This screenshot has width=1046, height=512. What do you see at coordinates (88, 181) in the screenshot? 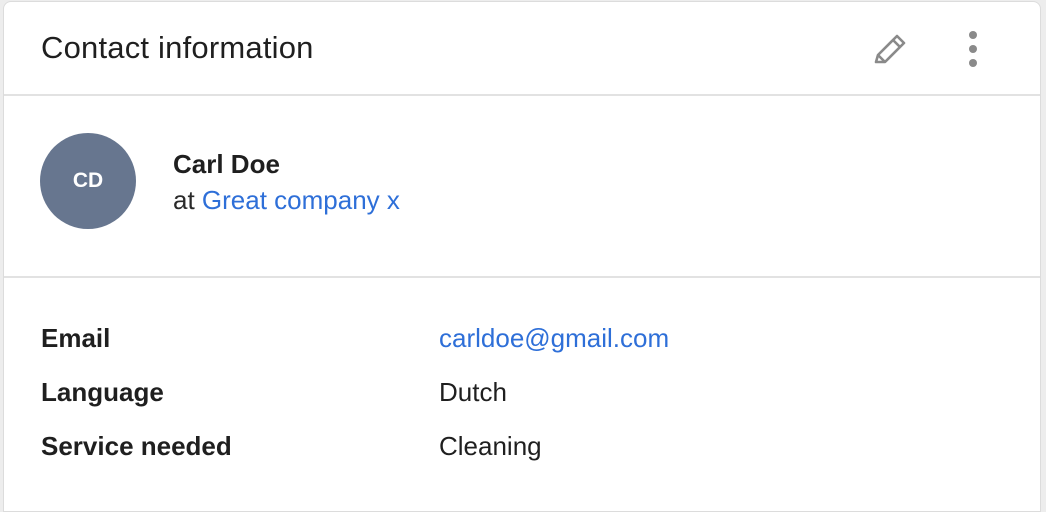
I see `avatar: CD` at bounding box center [88, 181].